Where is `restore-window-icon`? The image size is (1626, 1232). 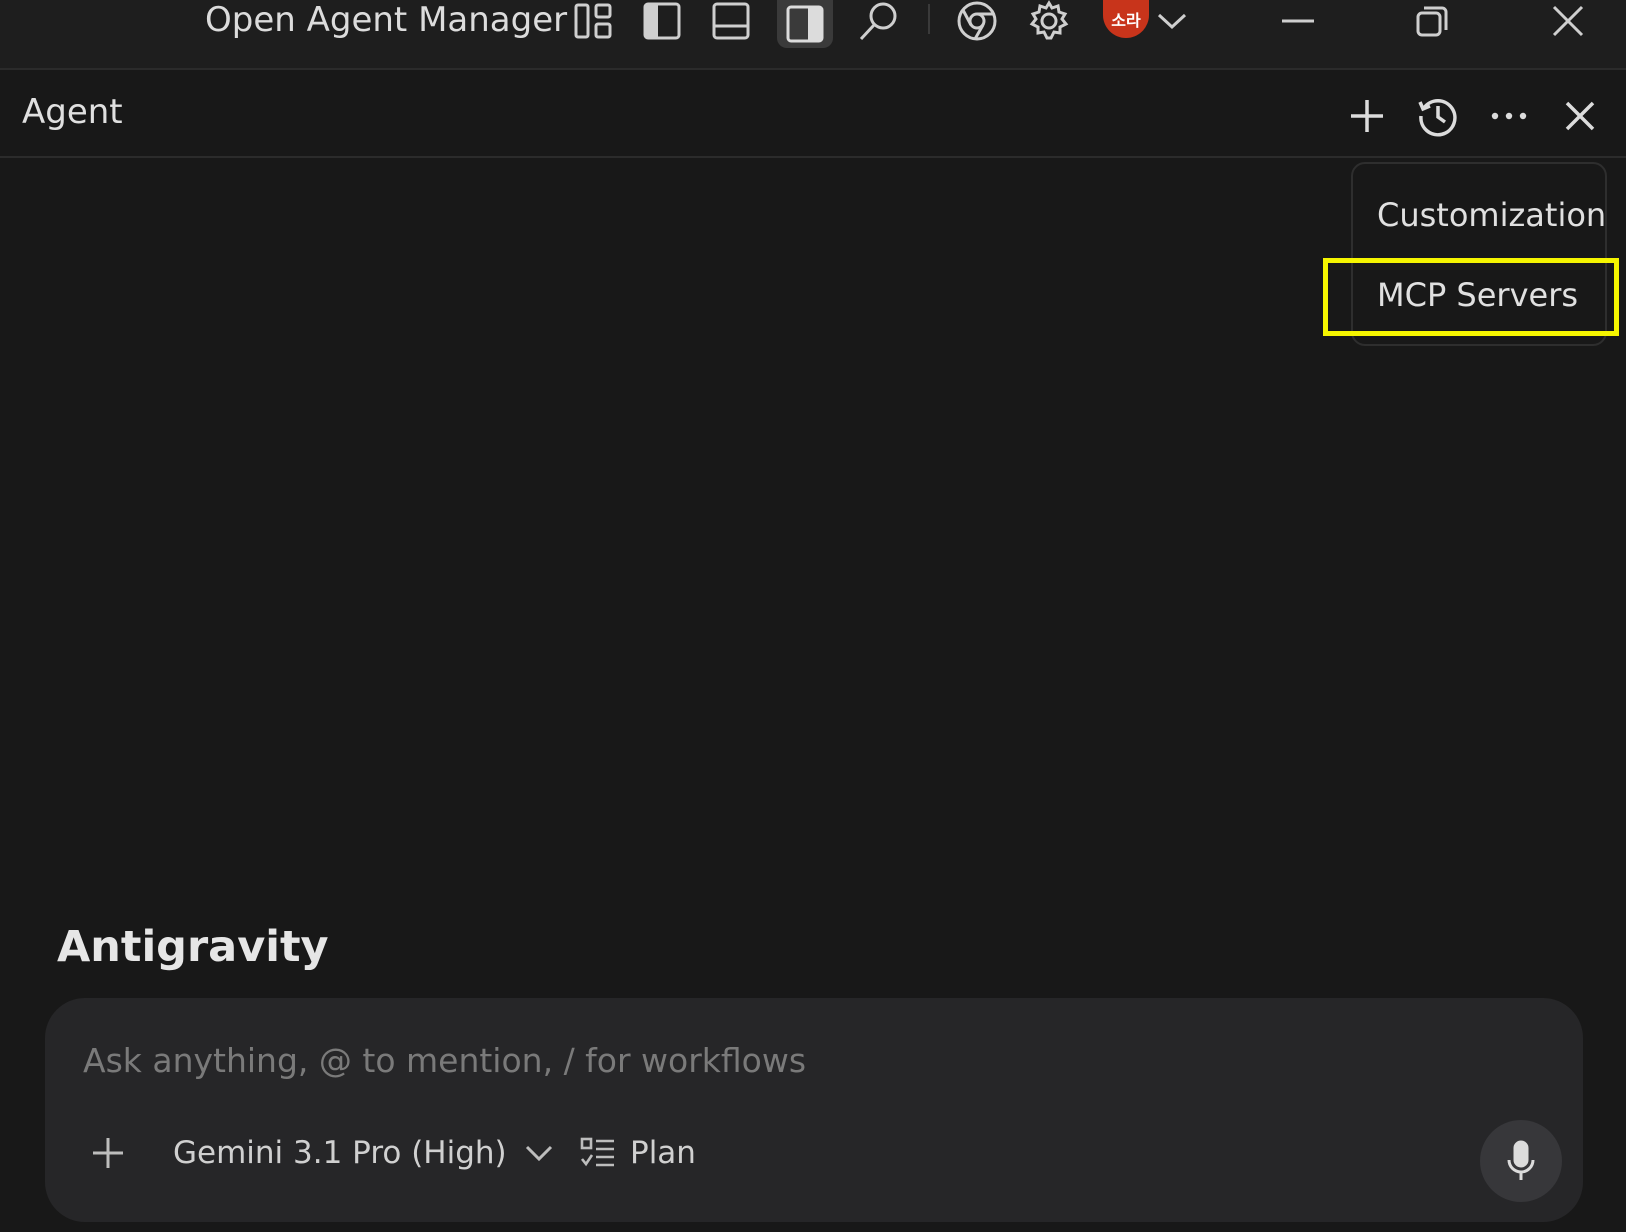 restore-window-icon is located at coordinates (1432, 21).